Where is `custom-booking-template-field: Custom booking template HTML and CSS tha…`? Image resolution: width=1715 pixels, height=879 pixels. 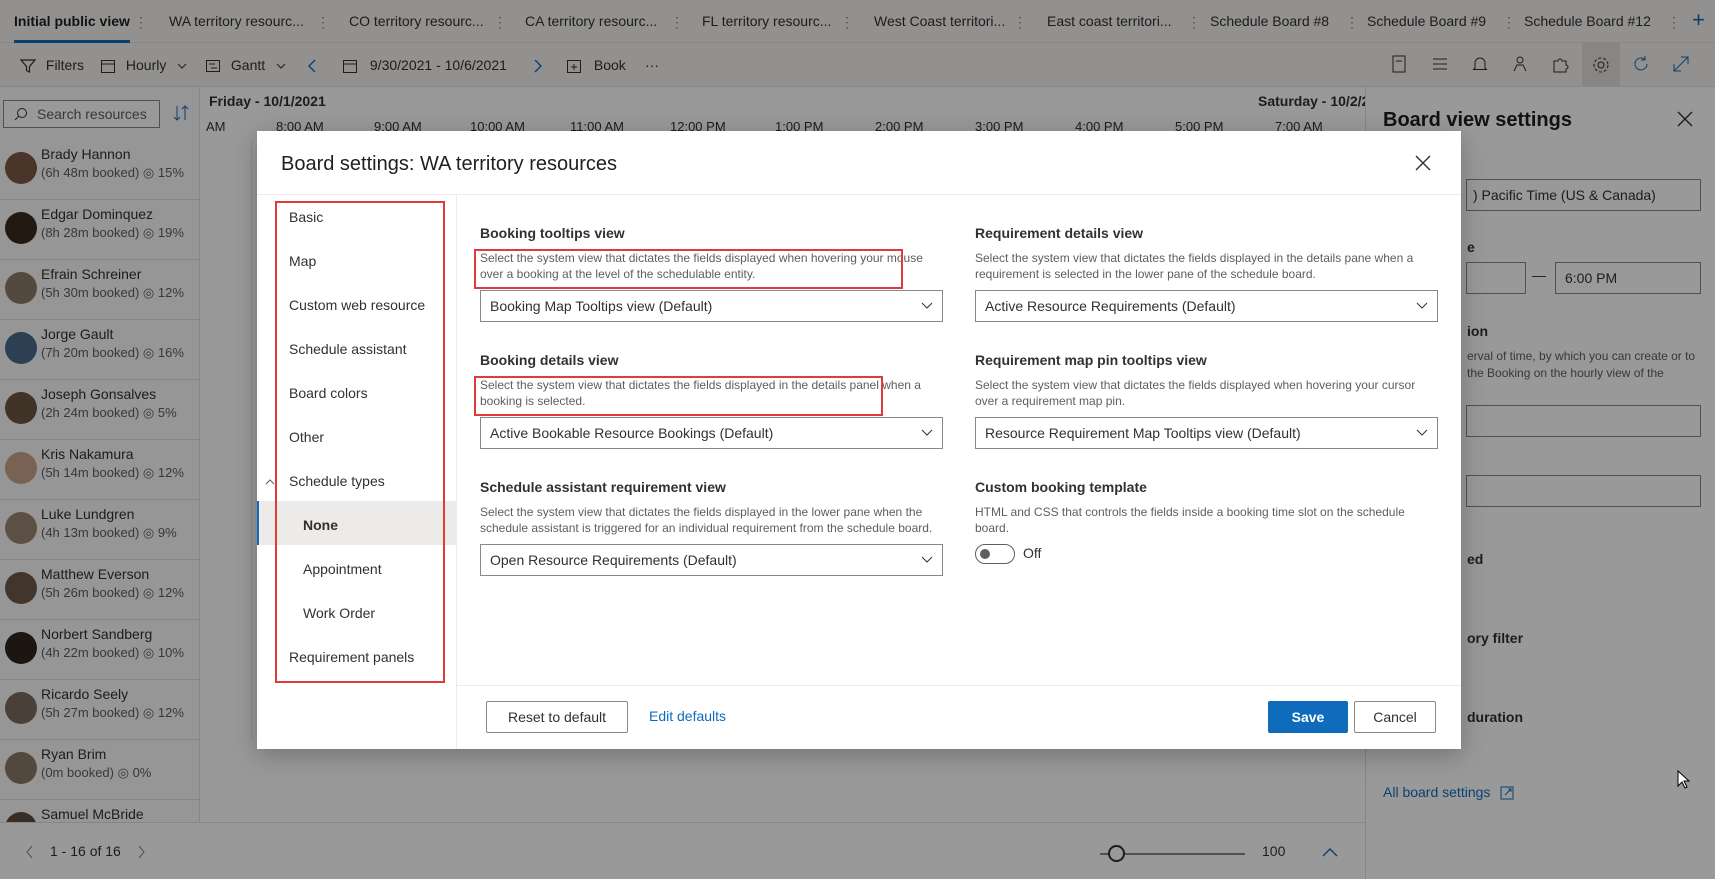 custom-booking-template-field: Custom booking template HTML and CSS tha… is located at coordinates (1206, 511).